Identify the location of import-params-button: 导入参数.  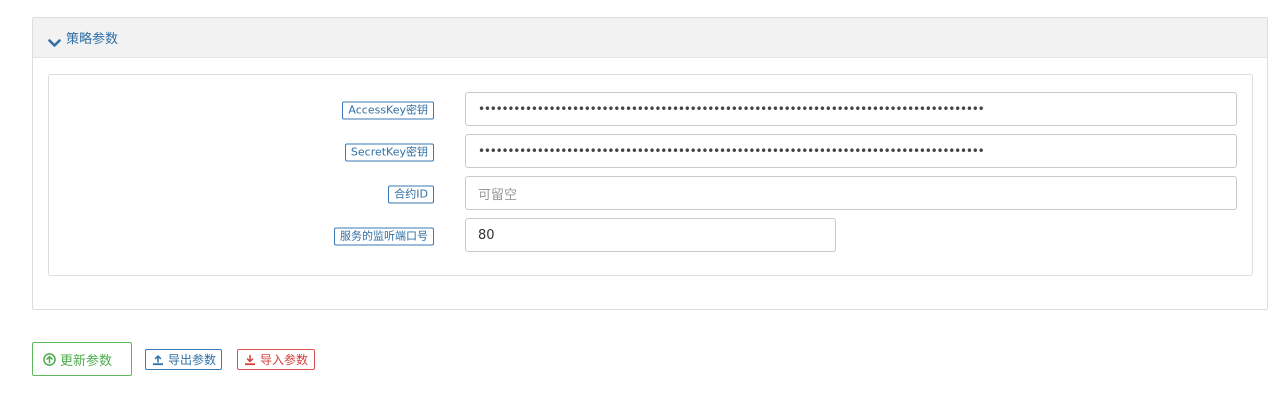
(276, 359).